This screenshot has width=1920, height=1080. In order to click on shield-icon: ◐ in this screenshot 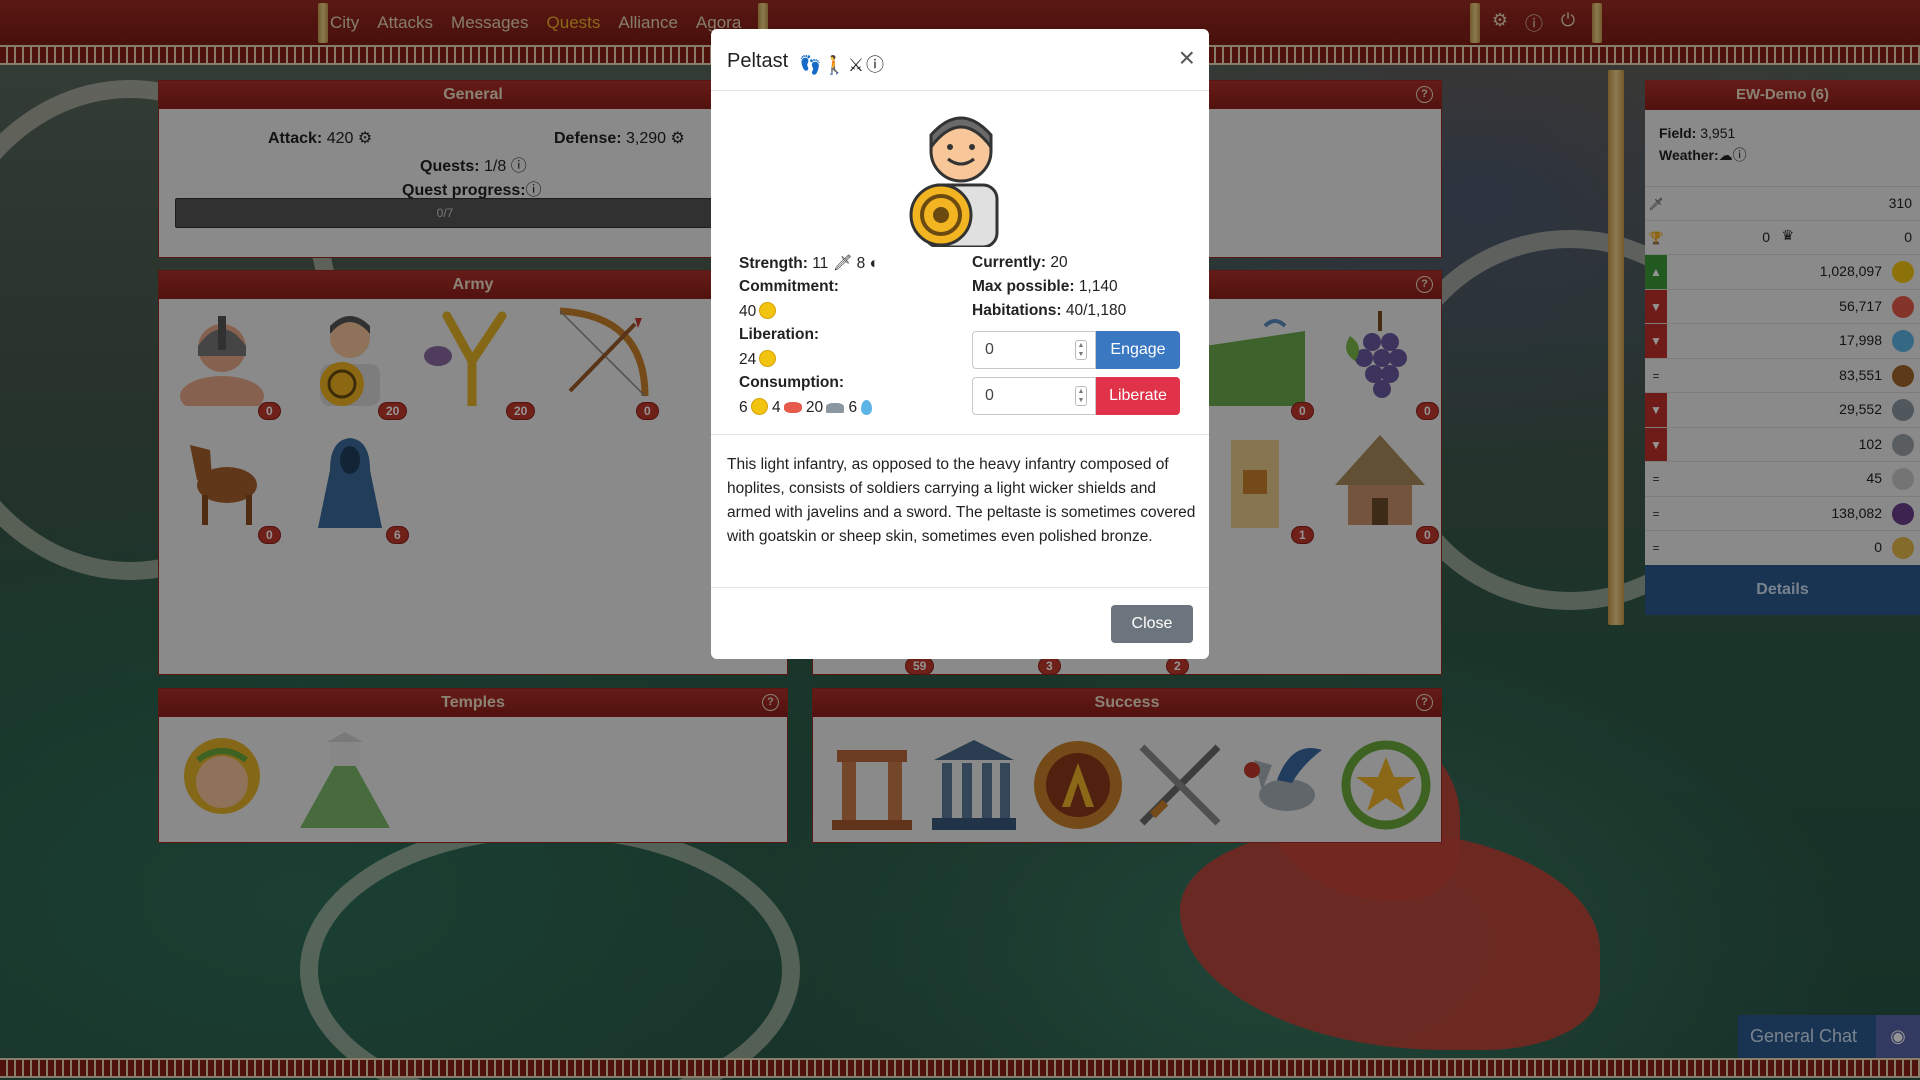, I will do `click(874, 263)`.